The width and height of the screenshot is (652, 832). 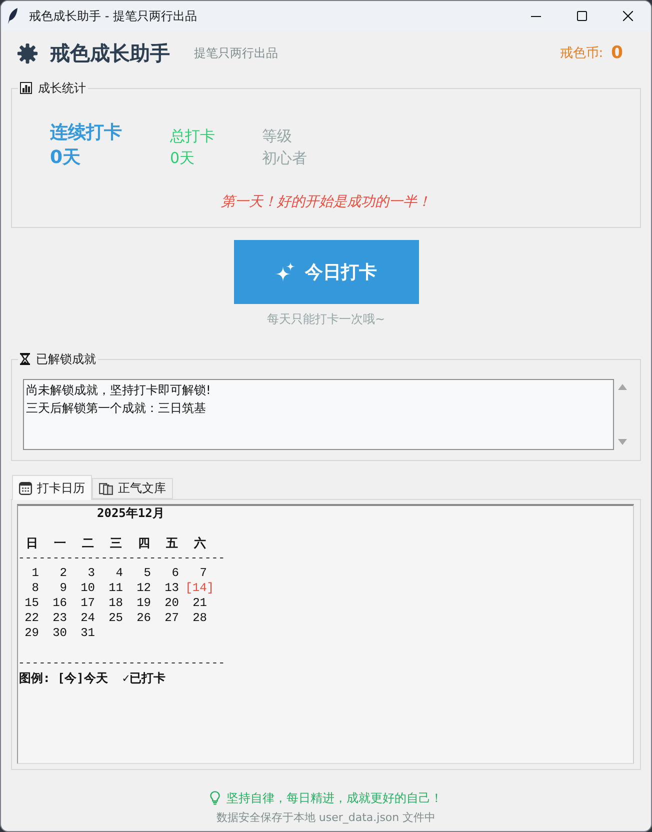 I want to click on gear-icon, so click(x=27, y=53).